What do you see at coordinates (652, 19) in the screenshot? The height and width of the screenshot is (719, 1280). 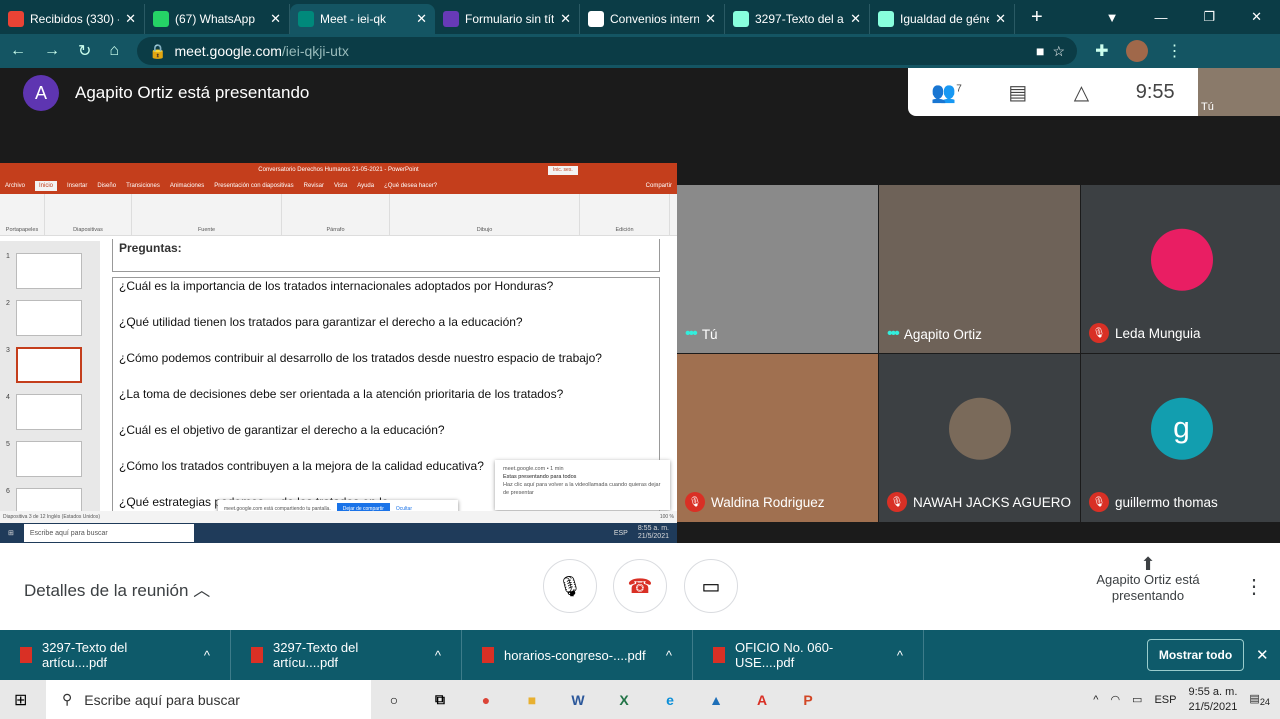 I see `tab-4: Convenios intern ✕` at bounding box center [652, 19].